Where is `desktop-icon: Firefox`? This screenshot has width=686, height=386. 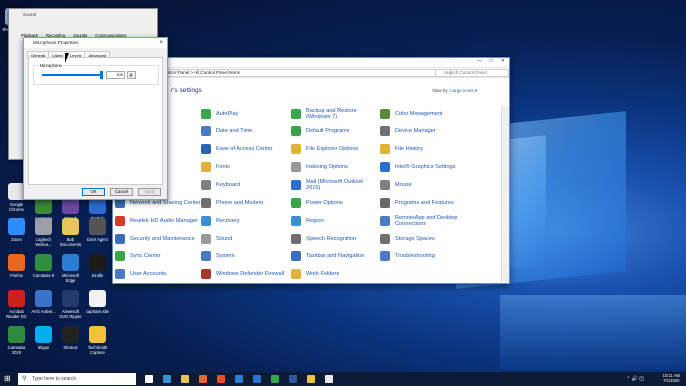
desktop-icon: Firefox is located at coordinates (16, 266).